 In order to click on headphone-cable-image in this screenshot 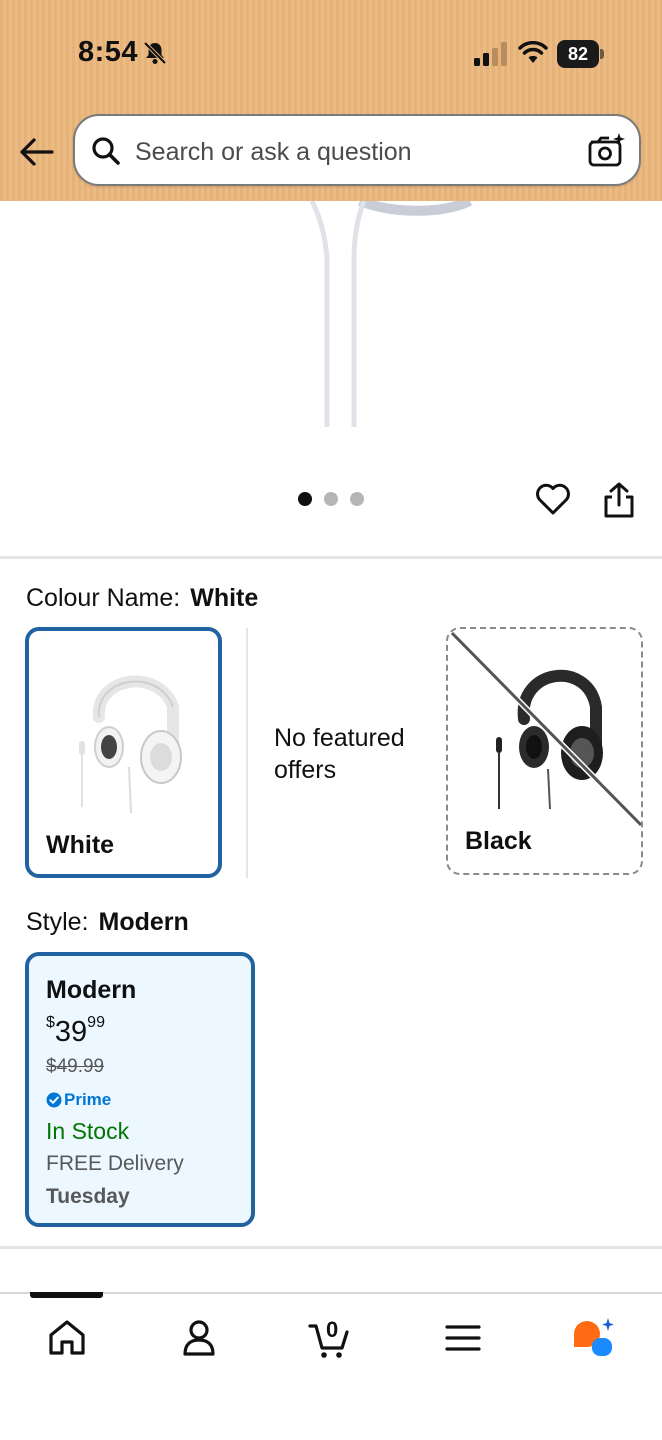, I will do `click(391, 314)`.